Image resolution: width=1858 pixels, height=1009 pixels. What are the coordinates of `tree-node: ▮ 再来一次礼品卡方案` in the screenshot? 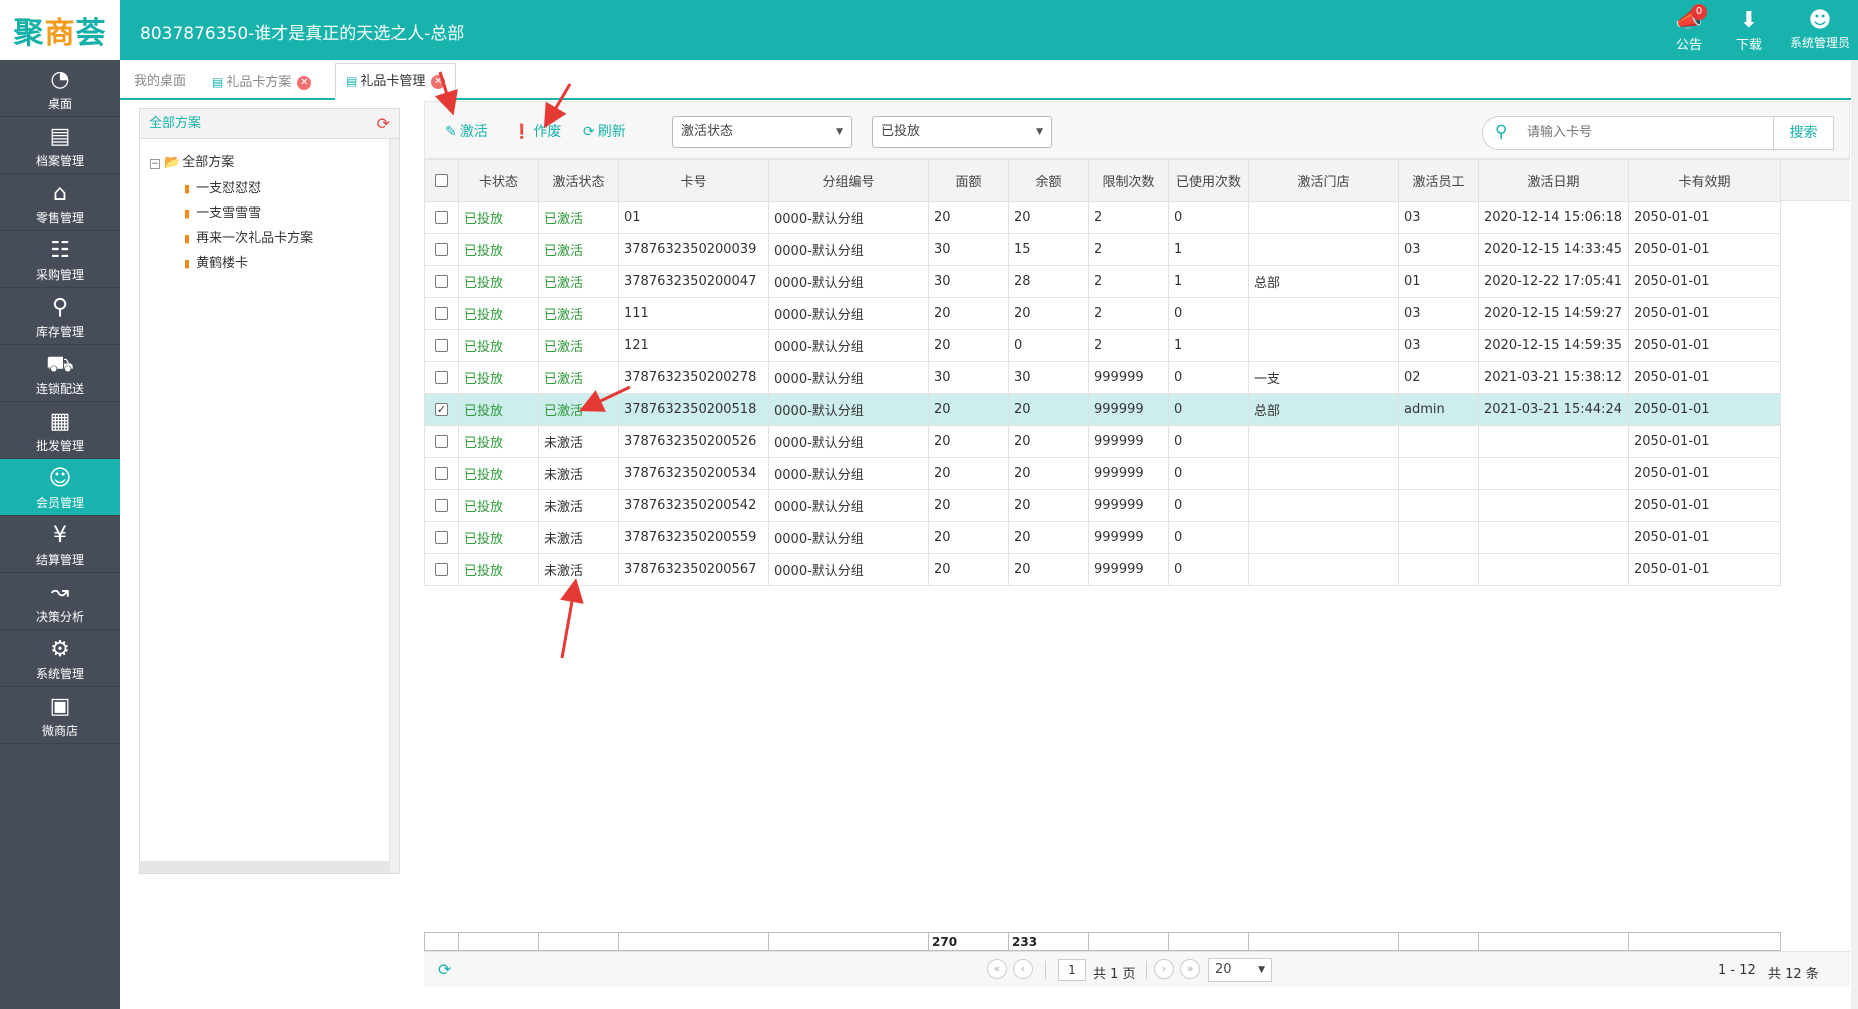 It's located at (248, 236).